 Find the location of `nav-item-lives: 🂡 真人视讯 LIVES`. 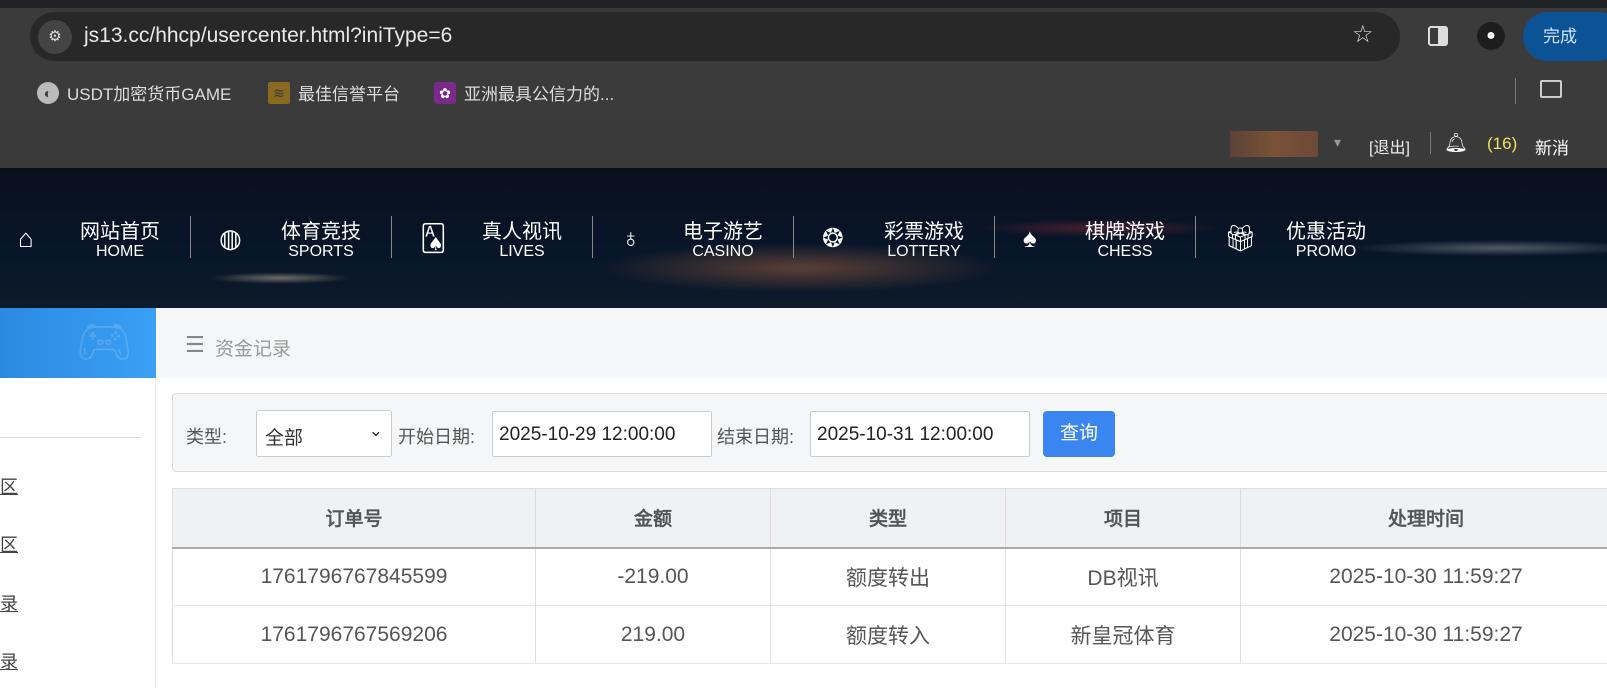

nav-item-lives: 🂡 真人视讯 LIVES is located at coordinates (502, 240).